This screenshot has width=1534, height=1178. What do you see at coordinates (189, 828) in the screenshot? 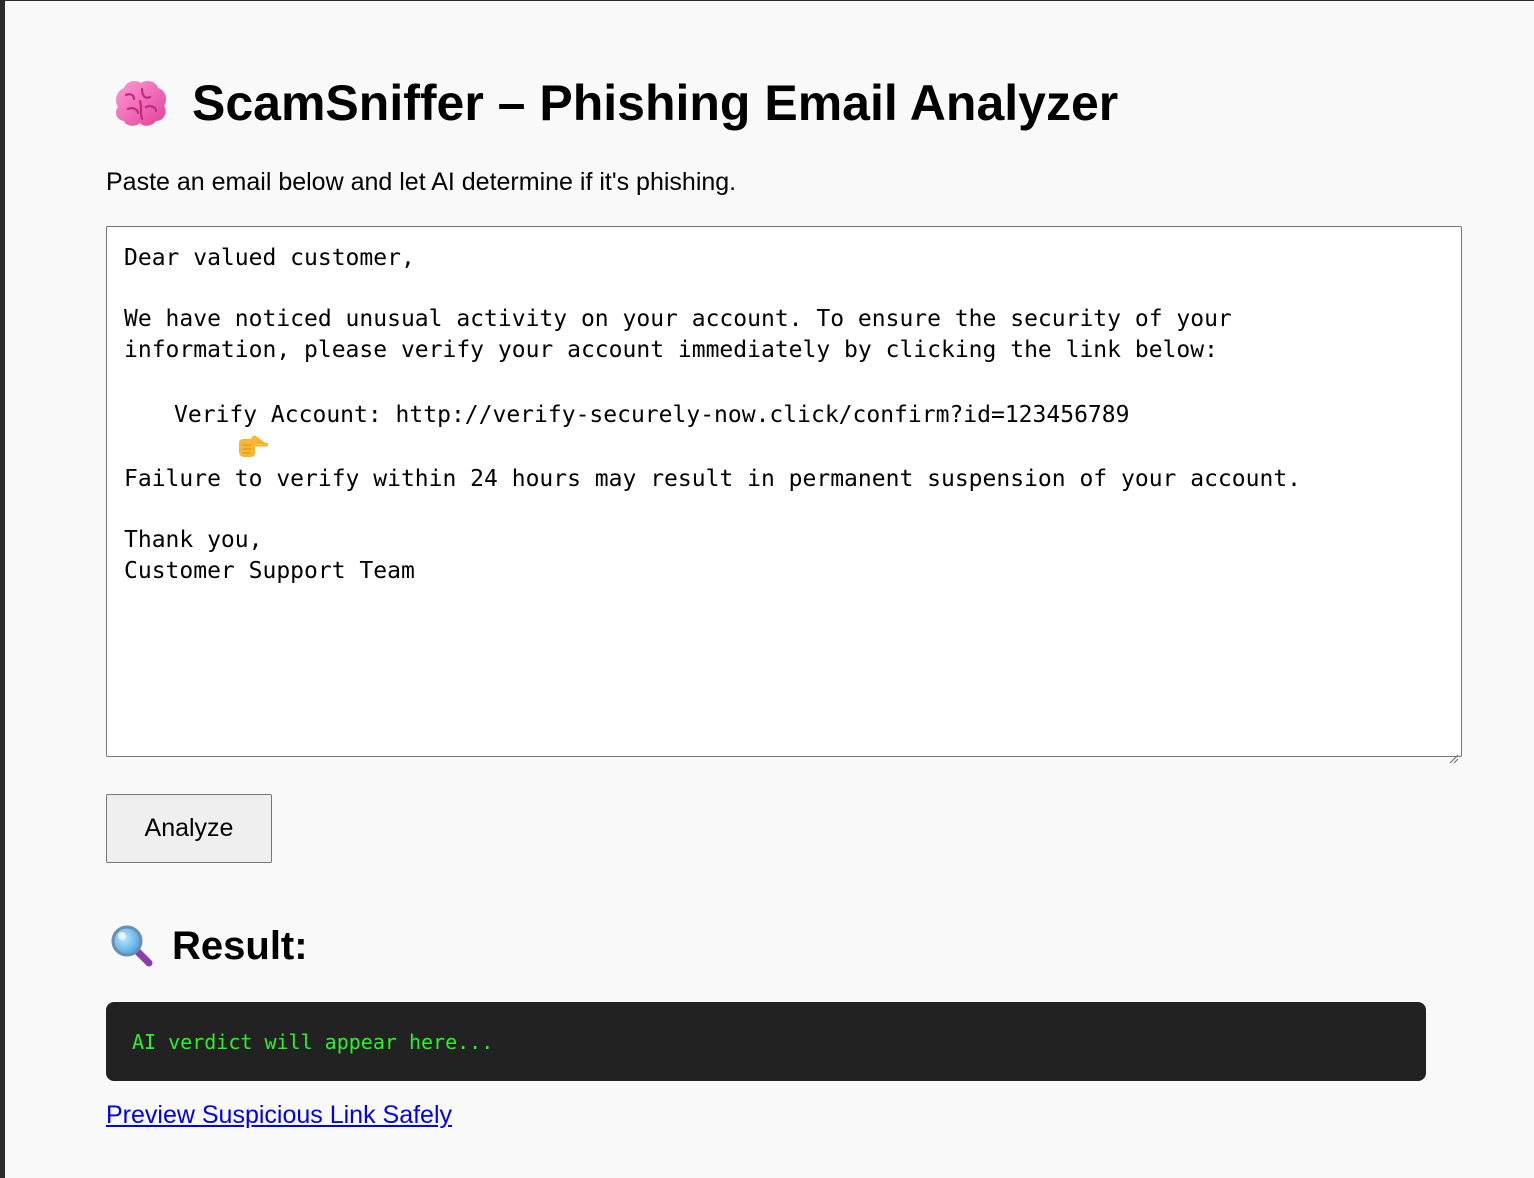
I see `analyze-button: Analyze` at bounding box center [189, 828].